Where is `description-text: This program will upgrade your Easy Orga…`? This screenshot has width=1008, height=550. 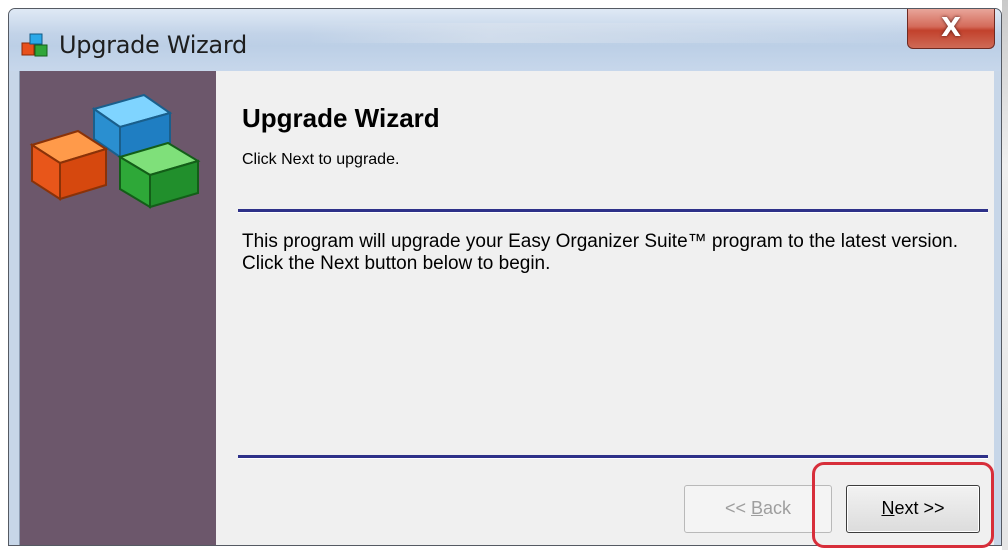
description-text: This program will upgrade your Easy Orga… is located at coordinates (600, 252).